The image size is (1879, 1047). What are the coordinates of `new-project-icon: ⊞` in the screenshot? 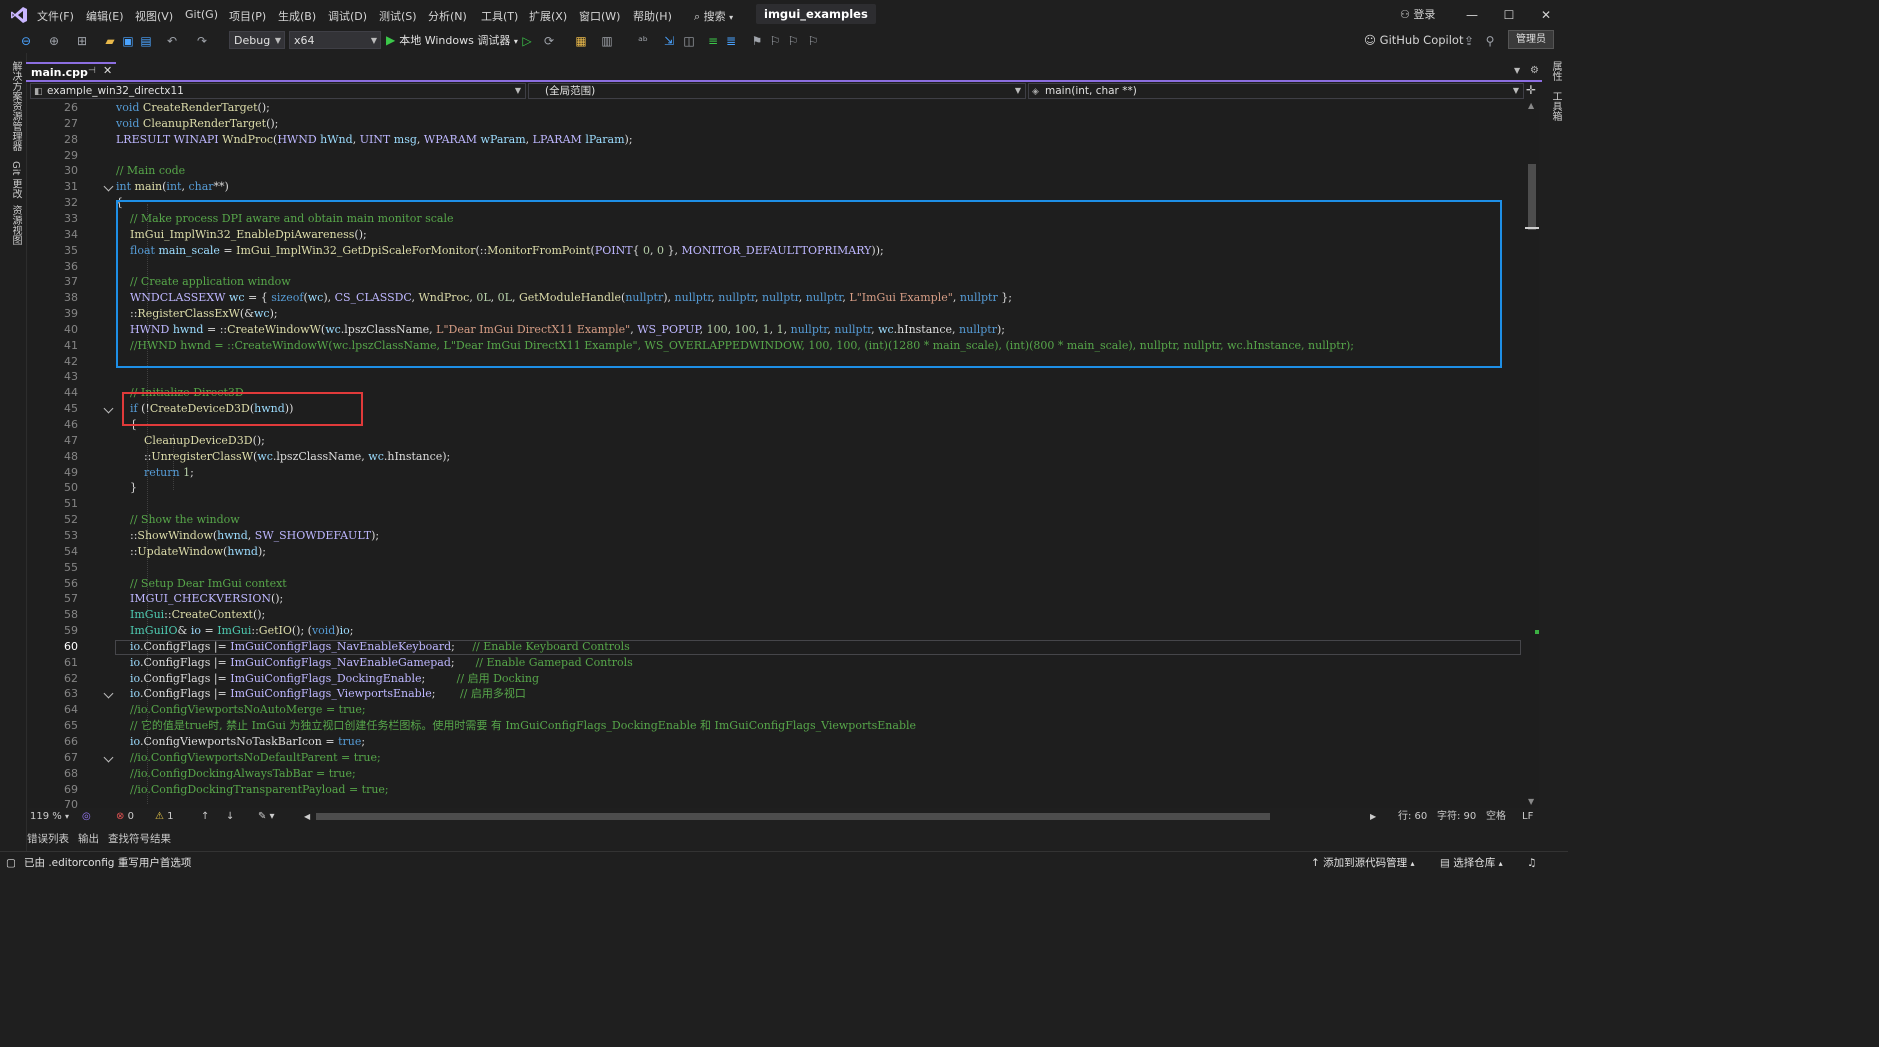 It's located at (82, 41).